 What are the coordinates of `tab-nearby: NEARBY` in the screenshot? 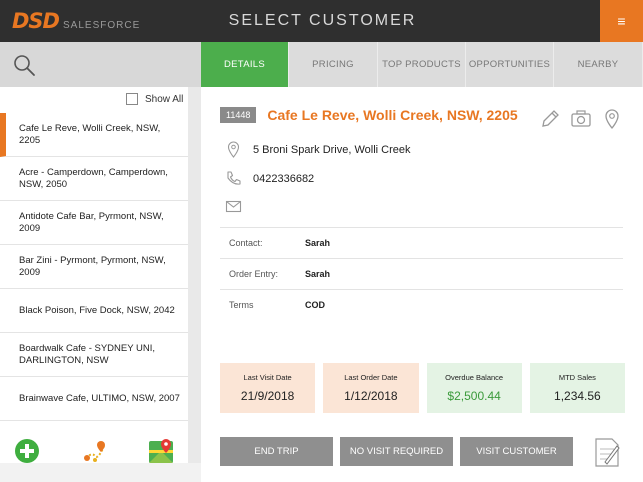 It's located at (598, 64).